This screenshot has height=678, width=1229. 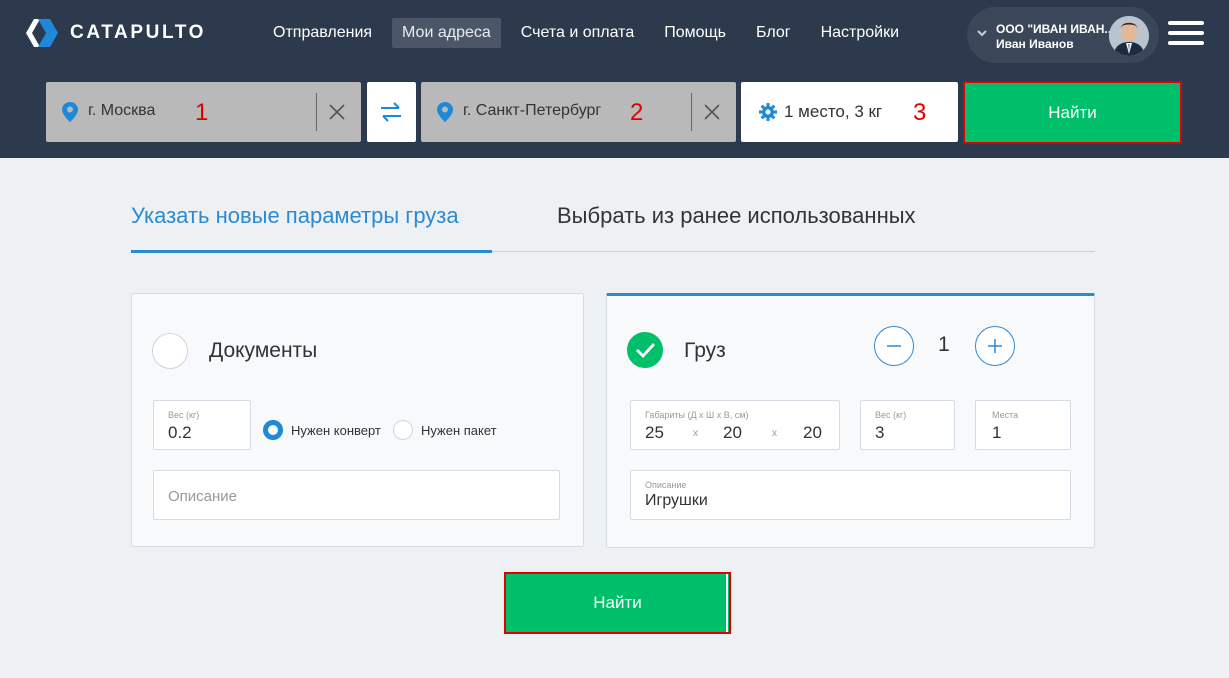 I want to click on minus-icon, so click(x=894, y=346).